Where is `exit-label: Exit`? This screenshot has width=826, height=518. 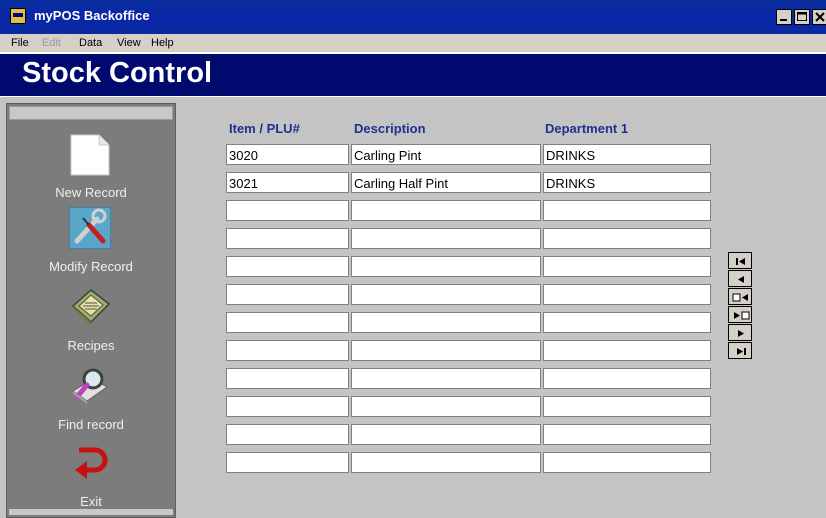
exit-label: Exit is located at coordinates (91, 501).